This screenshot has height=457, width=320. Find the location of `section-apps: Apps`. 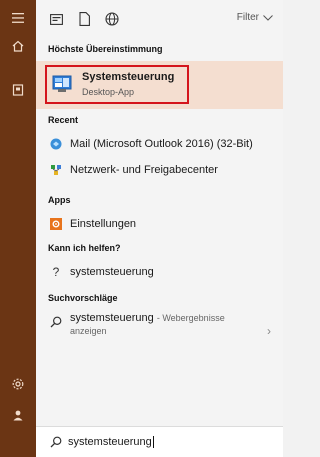

section-apps: Apps is located at coordinates (59, 200).